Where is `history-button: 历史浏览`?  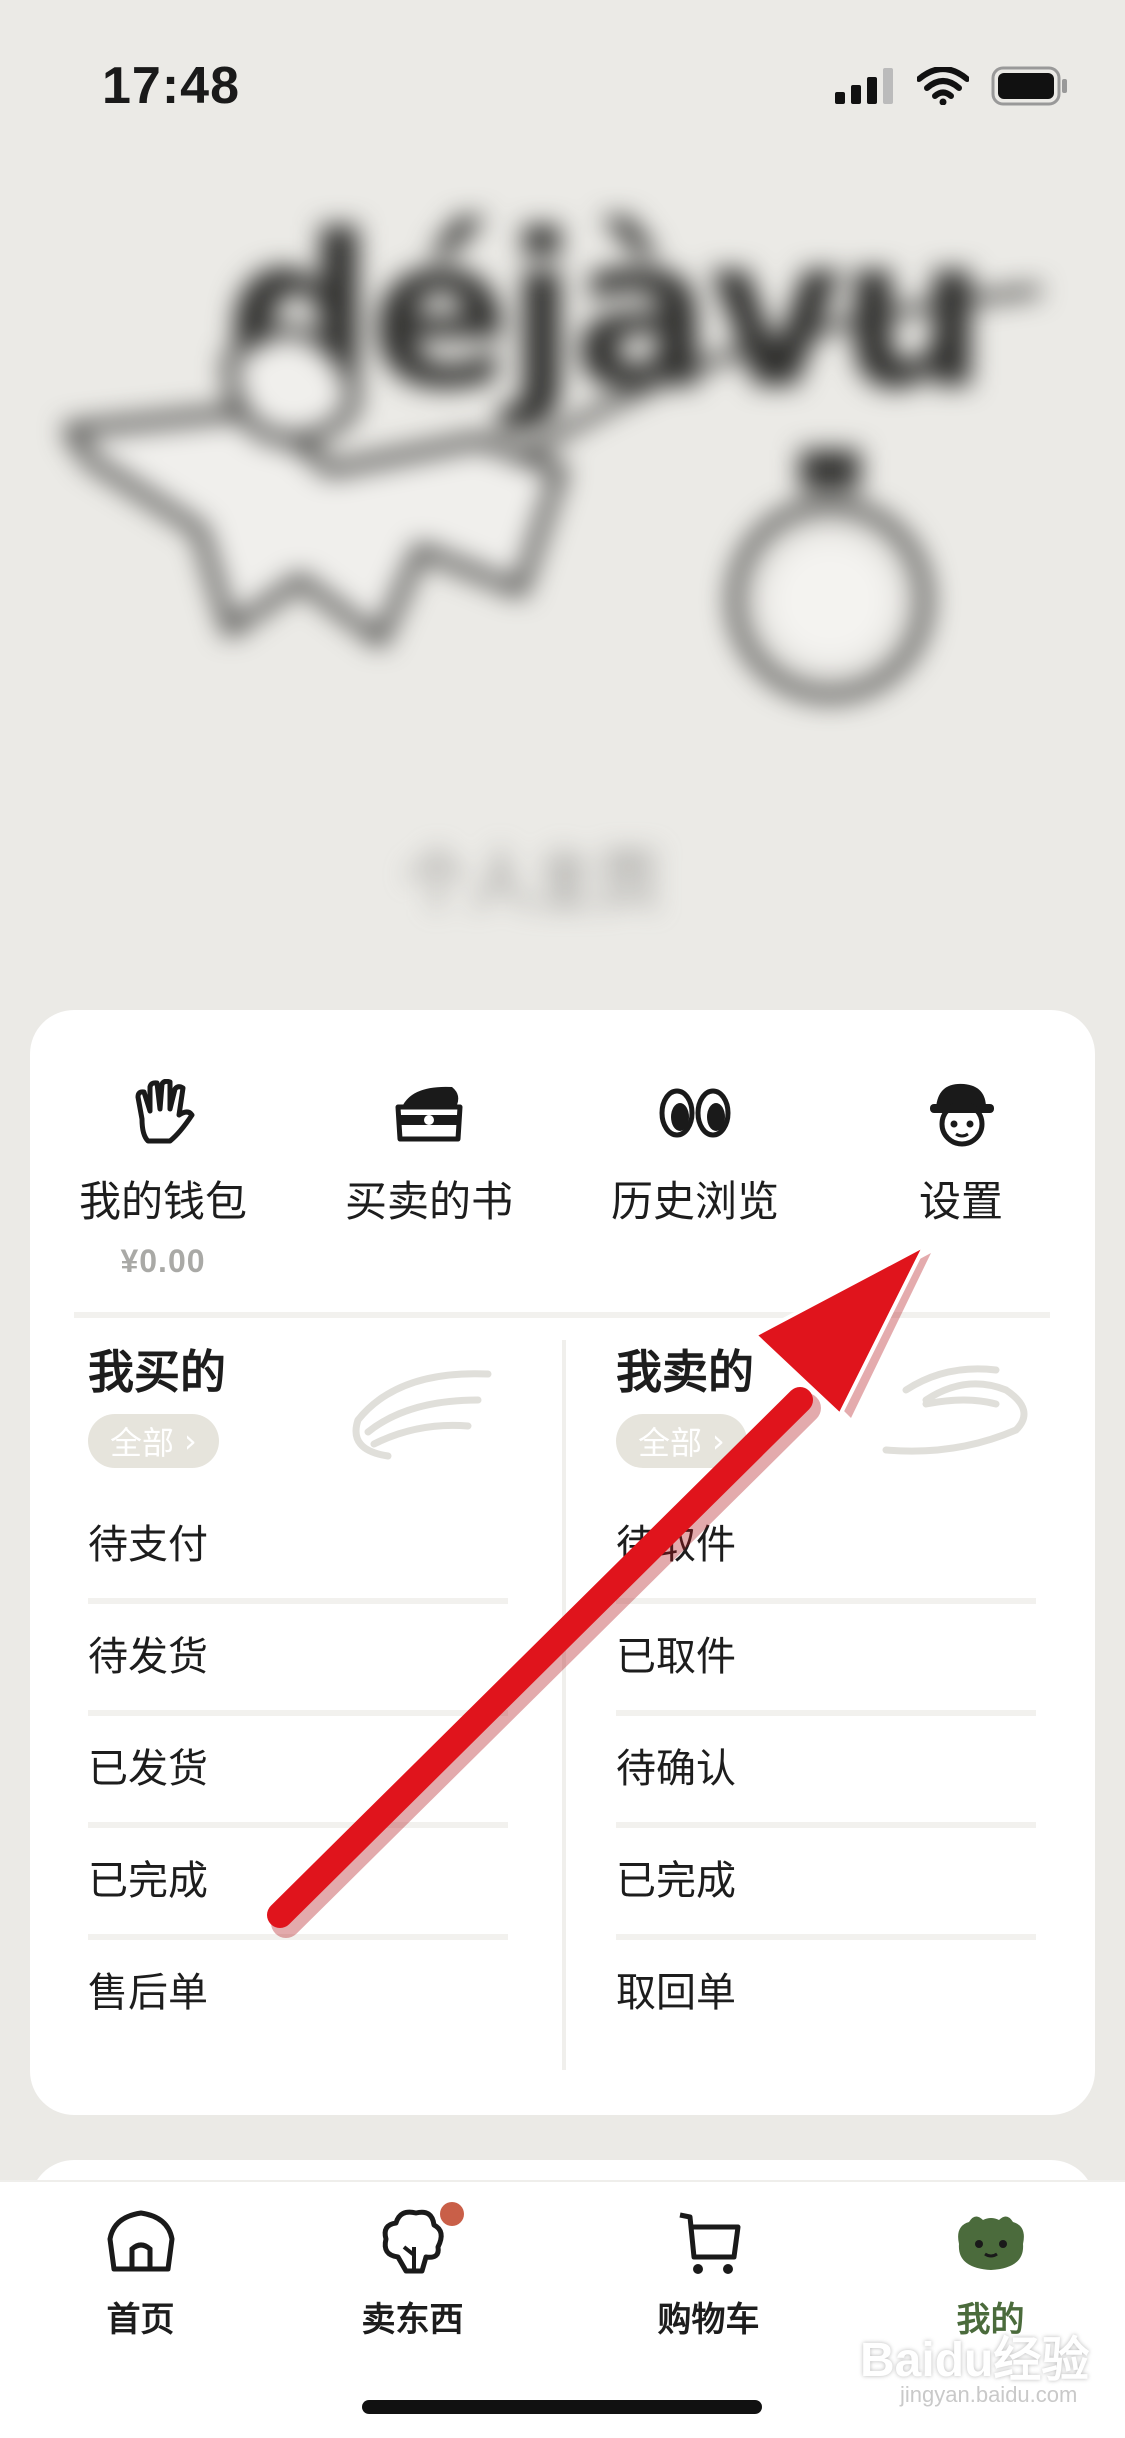
history-button: 历史浏览 is located at coordinates (695, 1153).